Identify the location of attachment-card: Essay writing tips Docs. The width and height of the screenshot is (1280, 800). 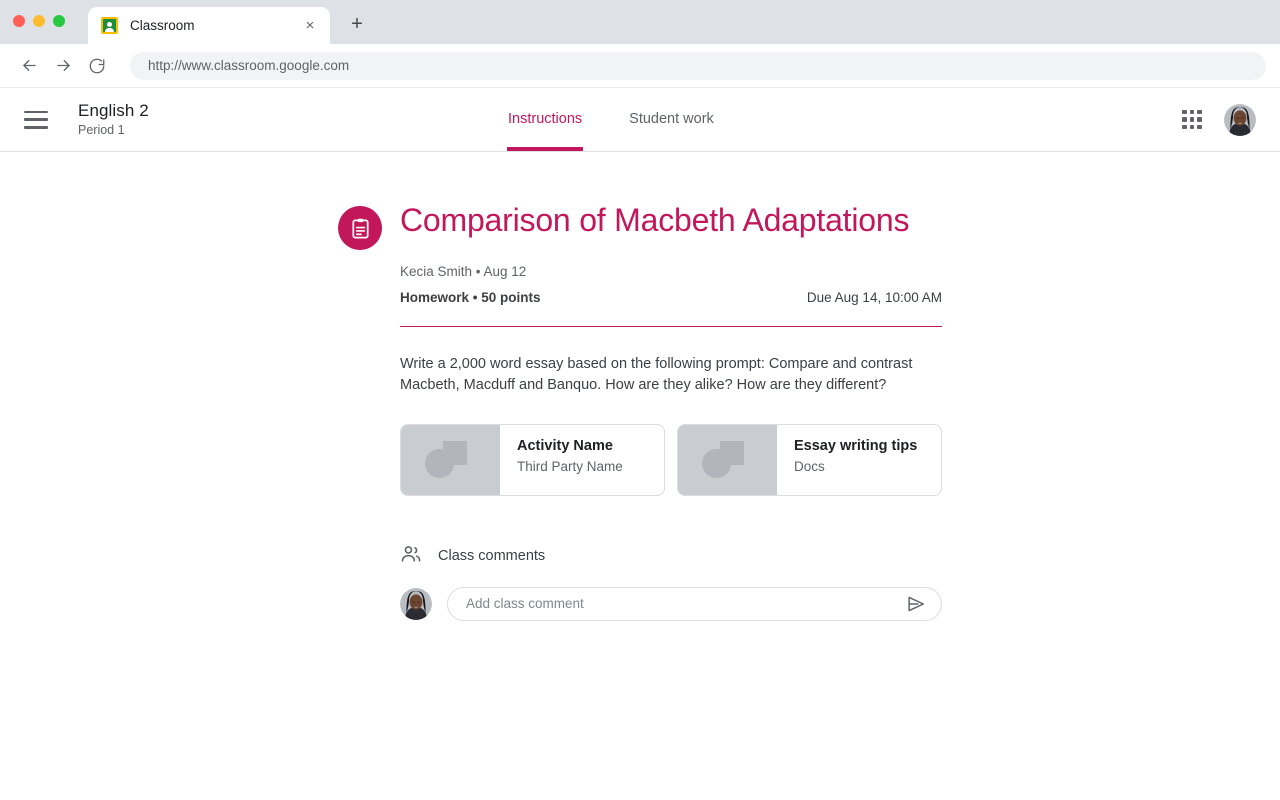
(809, 459).